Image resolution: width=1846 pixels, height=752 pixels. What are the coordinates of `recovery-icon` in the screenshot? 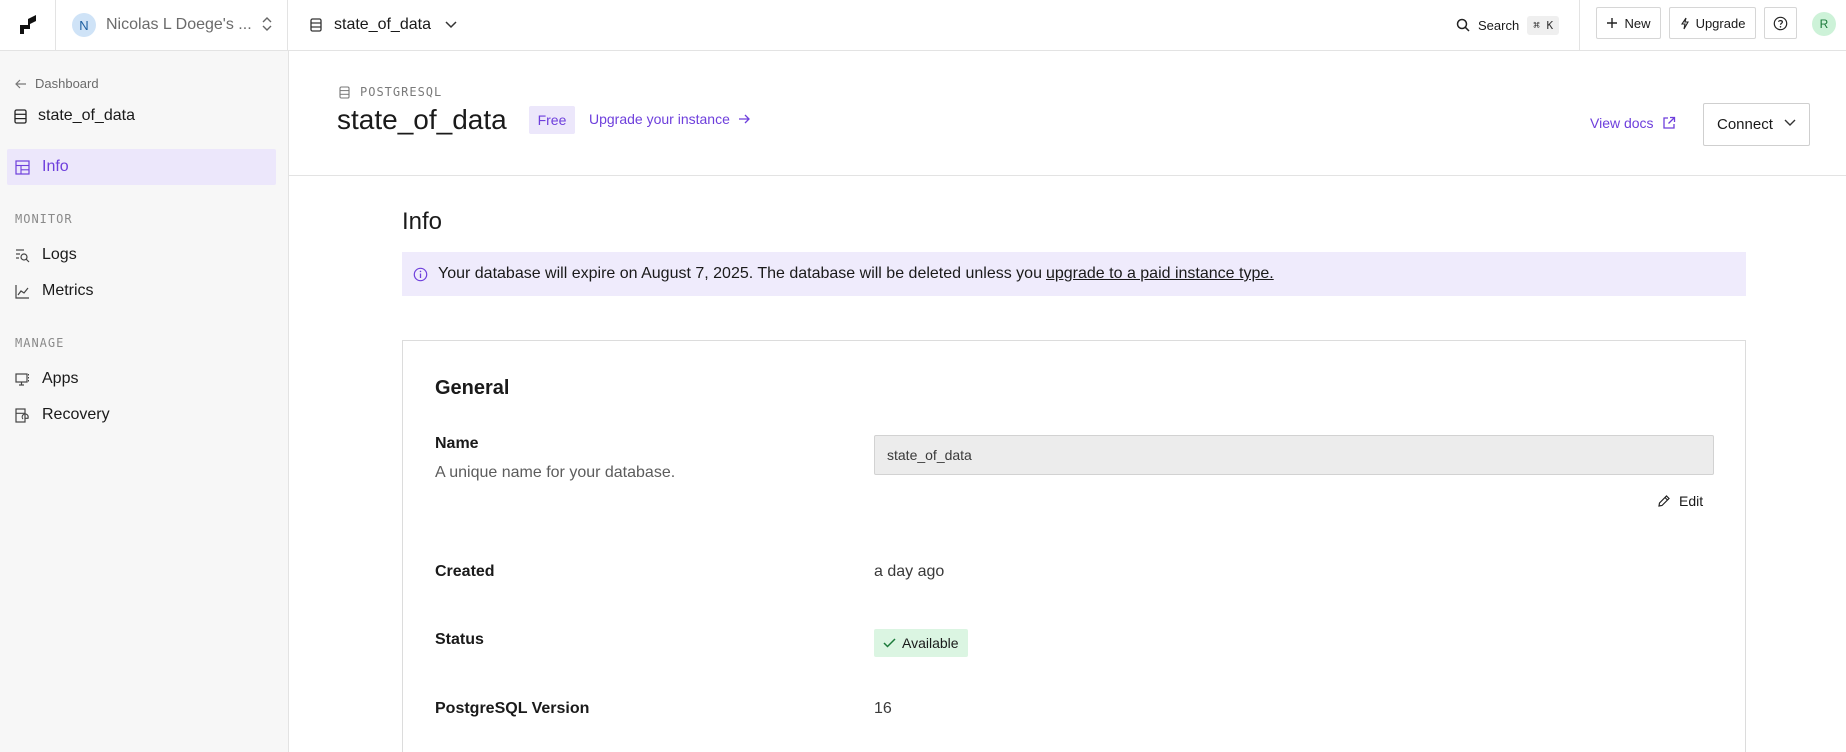 It's located at (22, 415).